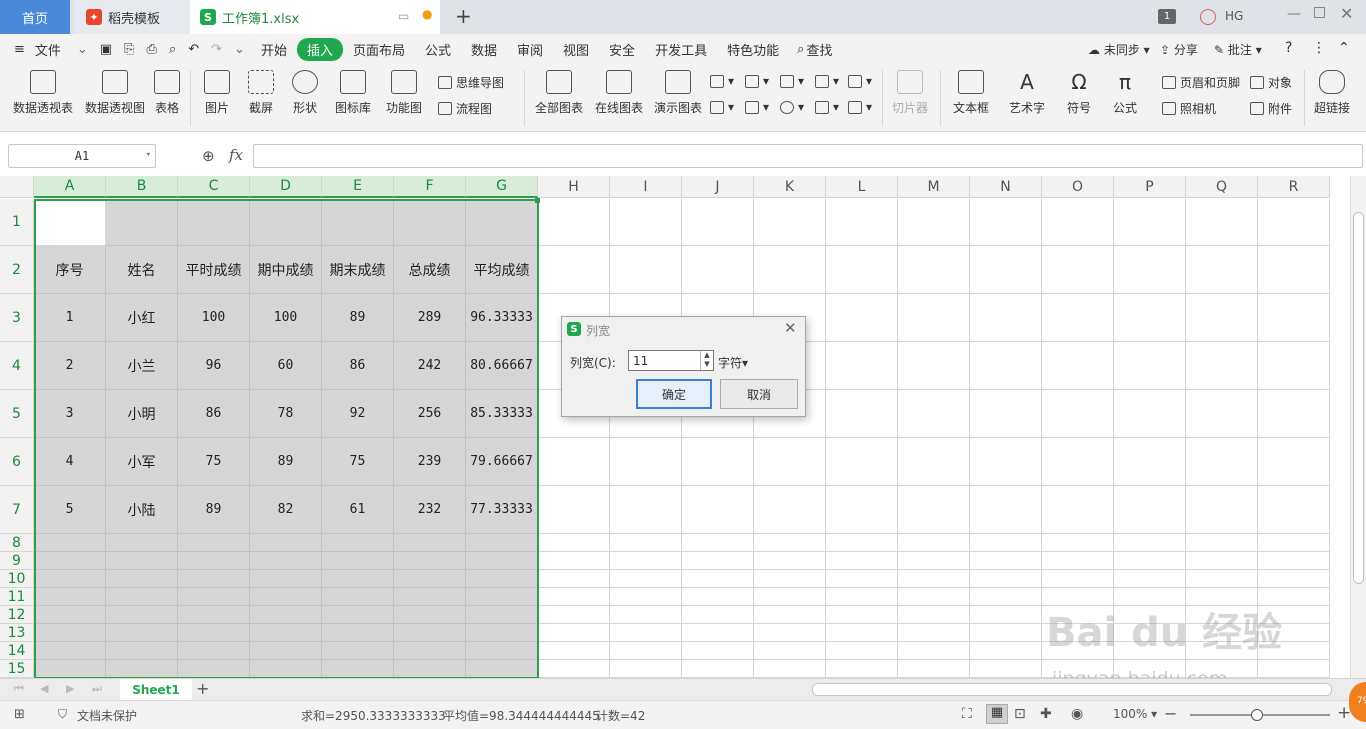  What do you see at coordinates (484, 49) in the screenshot?
I see `menu-item-4: 数据` at bounding box center [484, 49].